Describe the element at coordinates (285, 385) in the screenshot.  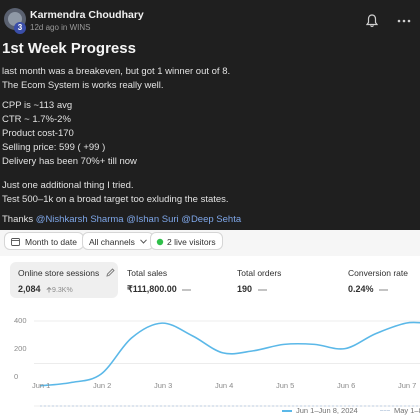
I see `x-tick-label: Jun 5` at that location.